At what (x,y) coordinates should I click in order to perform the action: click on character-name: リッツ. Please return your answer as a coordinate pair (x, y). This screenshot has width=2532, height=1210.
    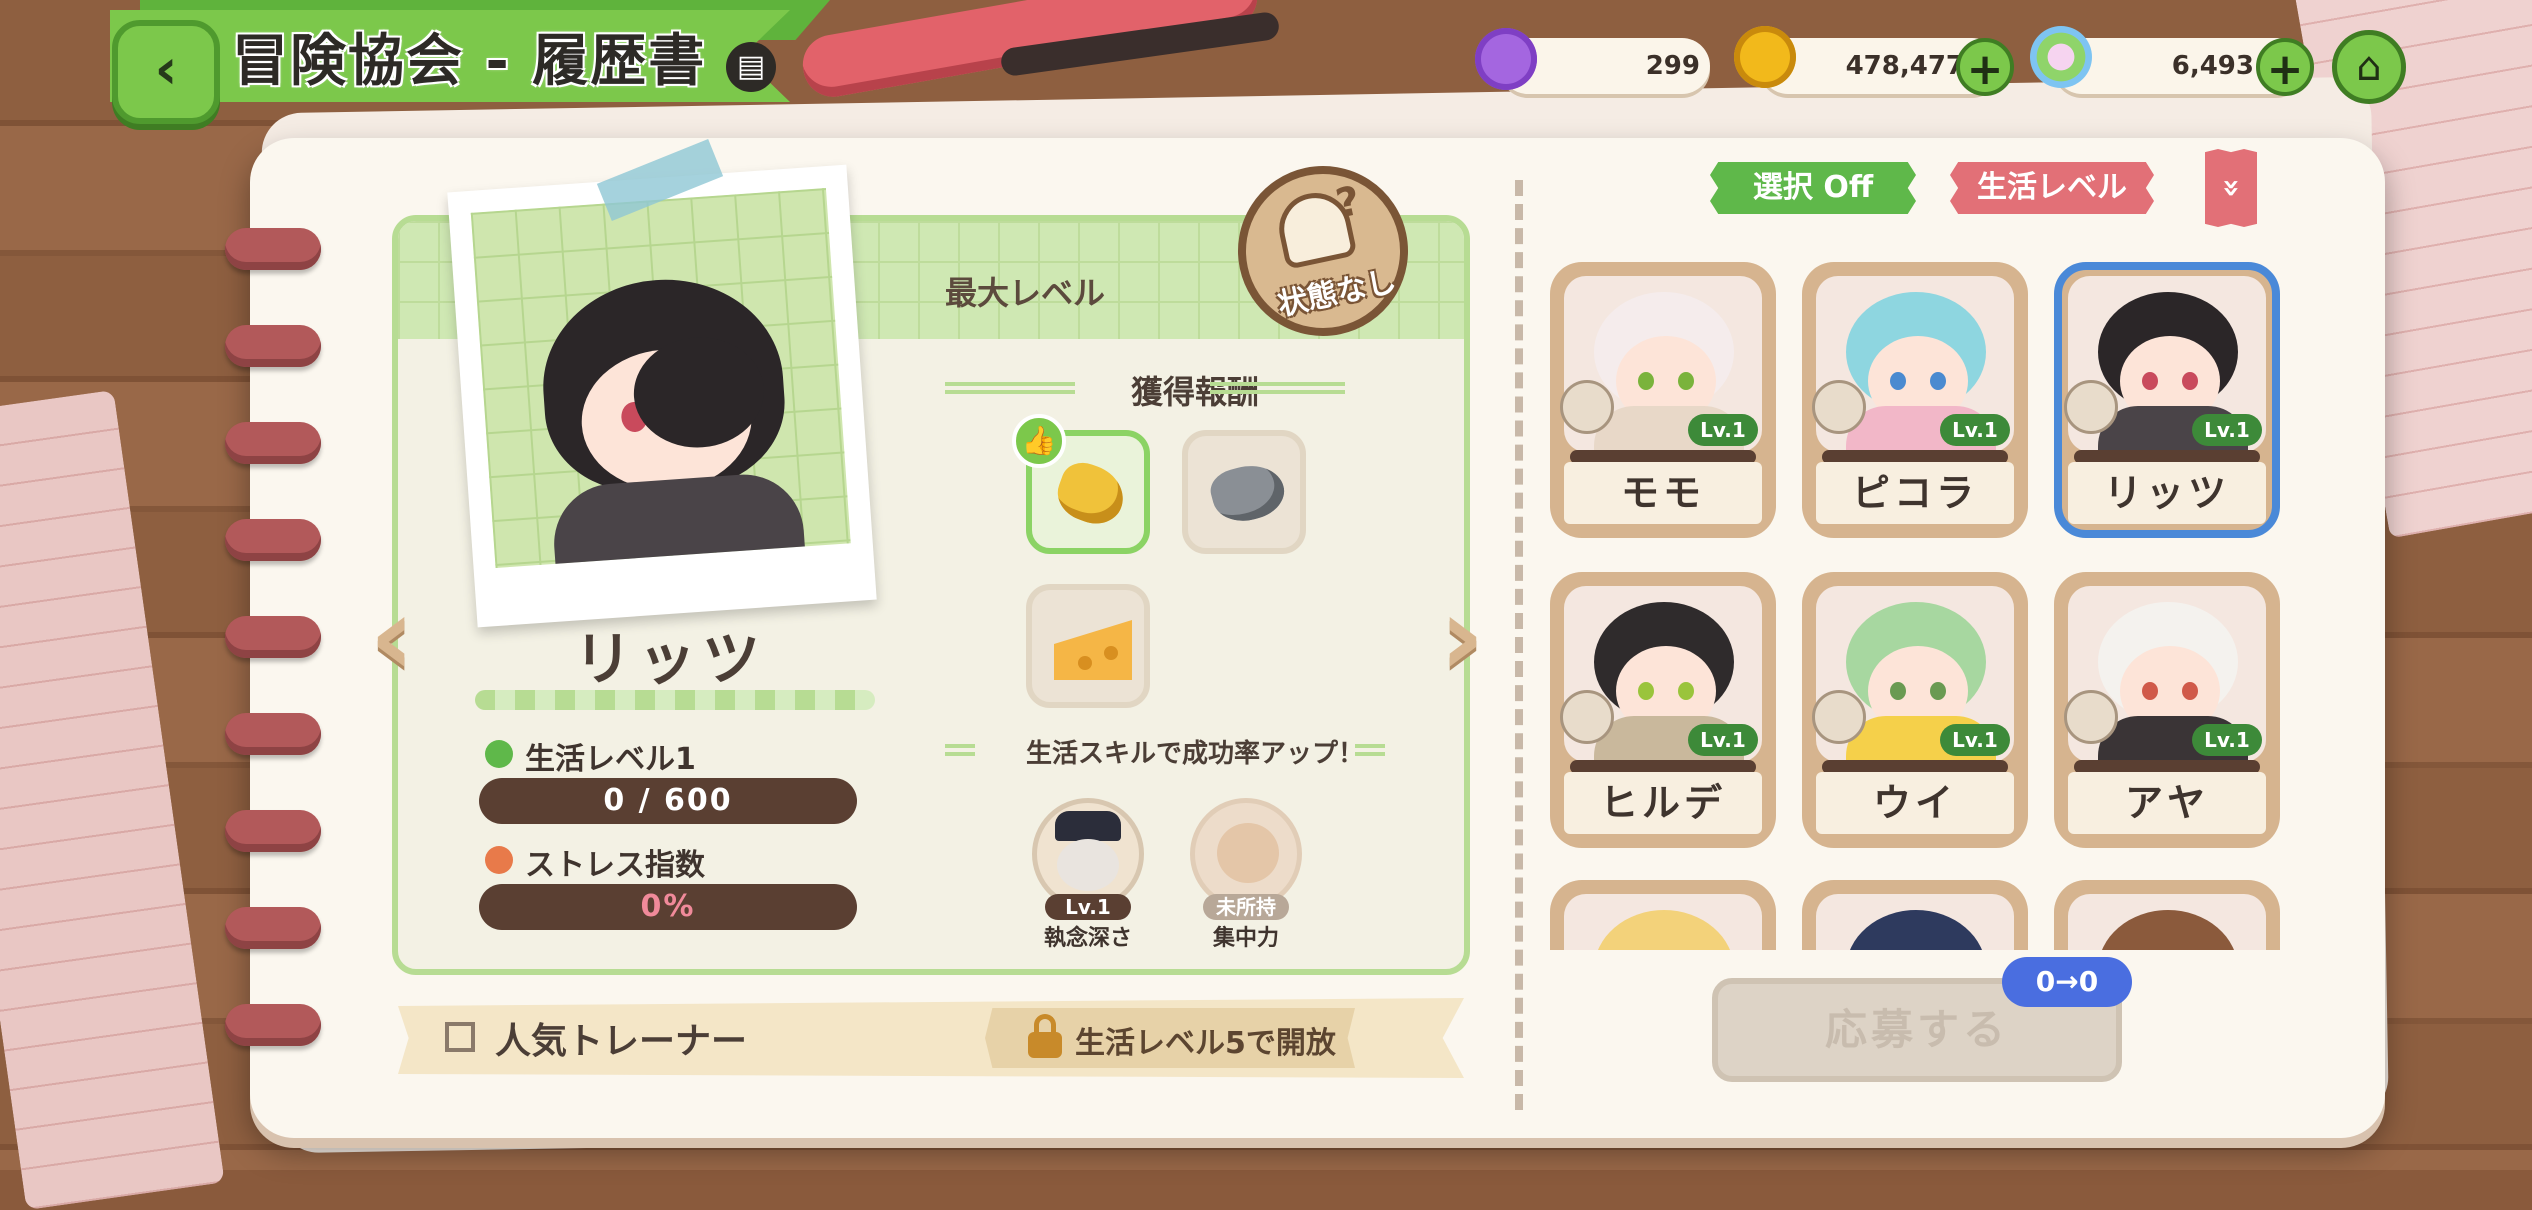
    Looking at the image, I should click on (669, 659).